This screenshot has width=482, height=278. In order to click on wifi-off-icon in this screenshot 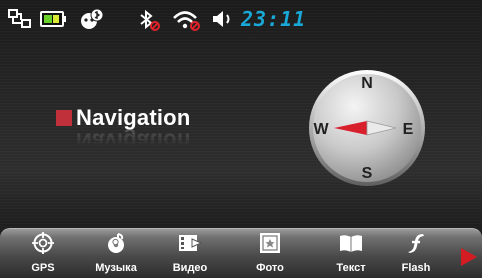, I will do `click(187, 20)`.